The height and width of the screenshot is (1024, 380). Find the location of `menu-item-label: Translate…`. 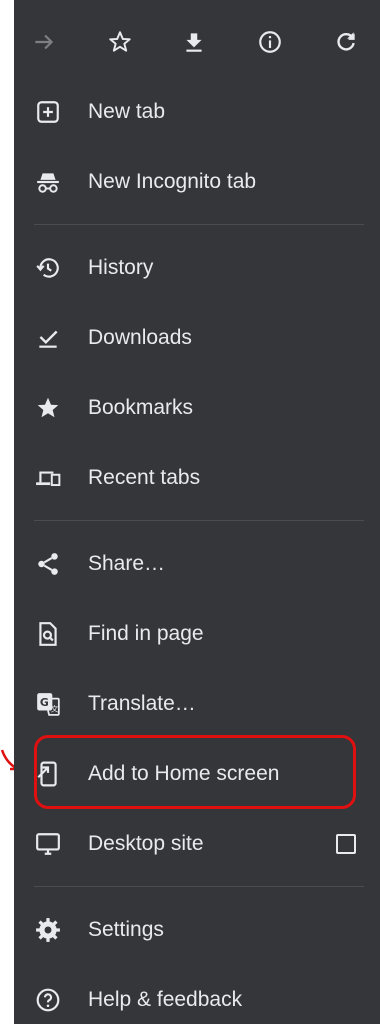

menu-item-label: Translate… is located at coordinates (142, 703).